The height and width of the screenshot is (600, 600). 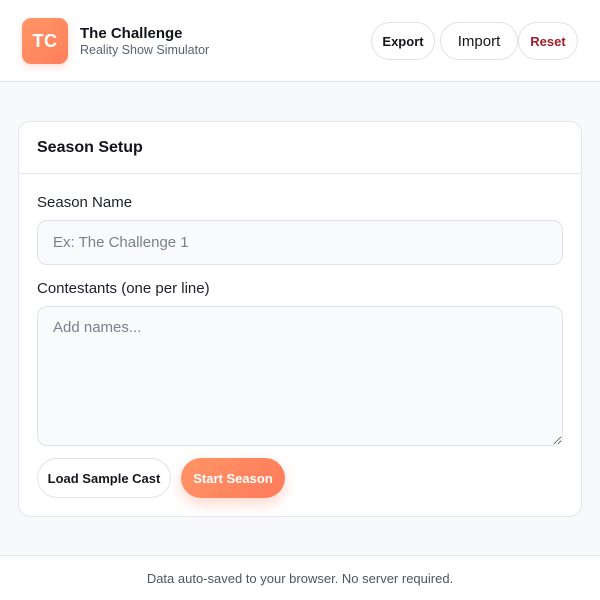 I want to click on contestants-label: Contestants (one per line), so click(x=123, y=288).